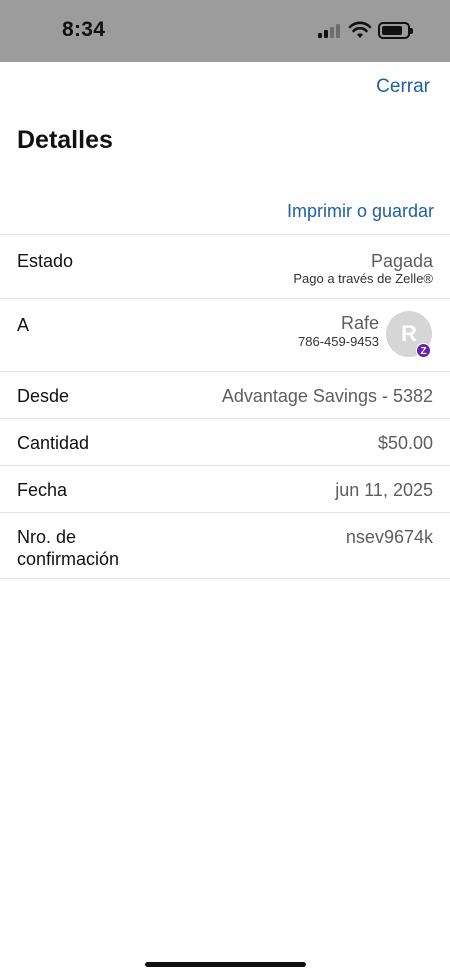 This screenshot has width=450, height=976. Describe the element at coordinates (401, 261) in the screenshot. I see `estado-value: Pagada` at that location.